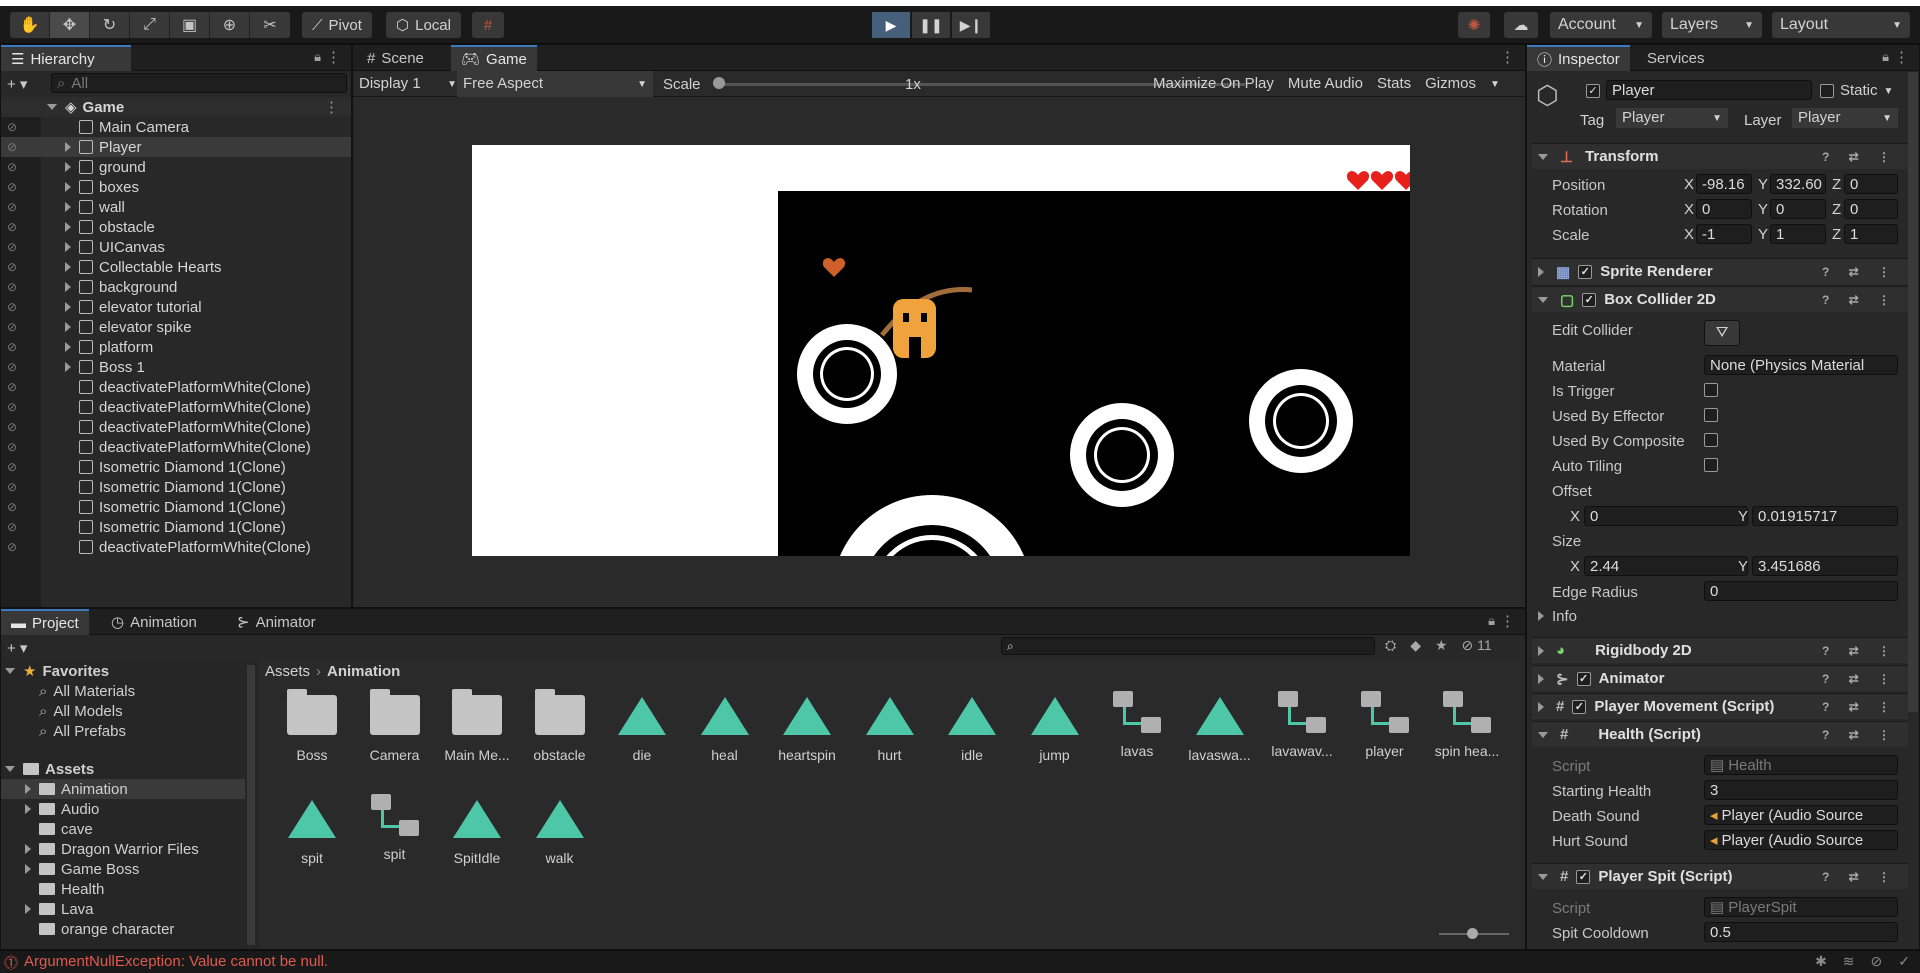 This screenshot has width=1920, height=973. What do you see at coordinates (1593, 91) in the screenshot?
I see `active-checkbox: ✓` at bounding box center [1593, 91].